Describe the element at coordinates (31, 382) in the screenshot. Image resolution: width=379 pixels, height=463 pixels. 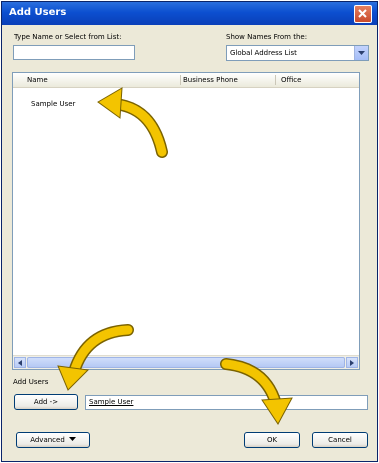
I see `add-users-label: Add Users` at that location.